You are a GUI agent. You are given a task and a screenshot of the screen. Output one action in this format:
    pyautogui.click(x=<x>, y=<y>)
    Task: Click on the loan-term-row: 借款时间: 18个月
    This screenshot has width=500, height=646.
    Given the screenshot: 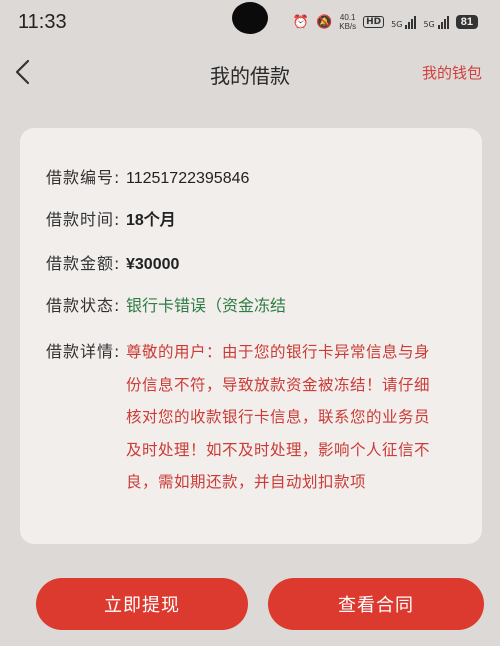 What is the action you would take?
    pyautogui.click(x=111, y=218)
    